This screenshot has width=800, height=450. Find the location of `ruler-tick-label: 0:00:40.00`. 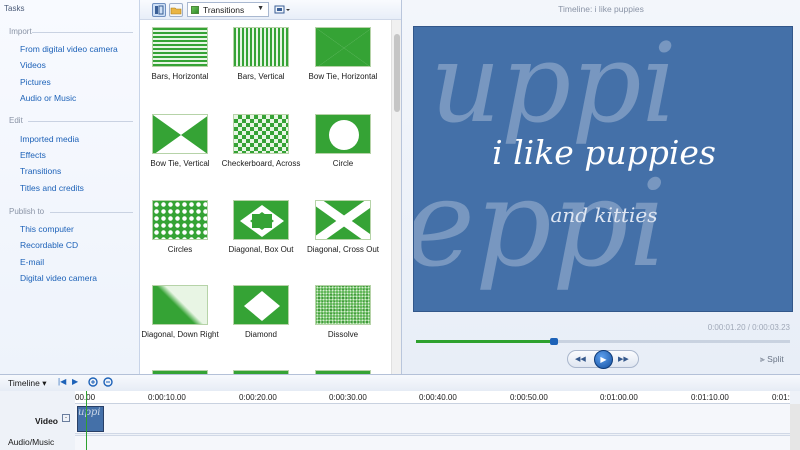

ruler-tick-label: 0:00:40.00 is located at coordinates (438, 397).